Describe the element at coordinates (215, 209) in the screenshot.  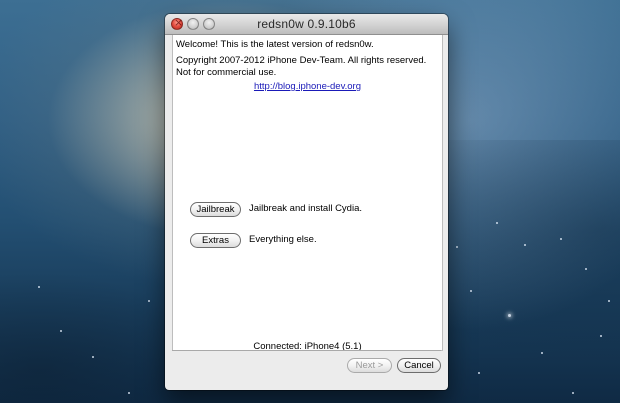
I see `jailbreak-button: Jailbreak` at that location.